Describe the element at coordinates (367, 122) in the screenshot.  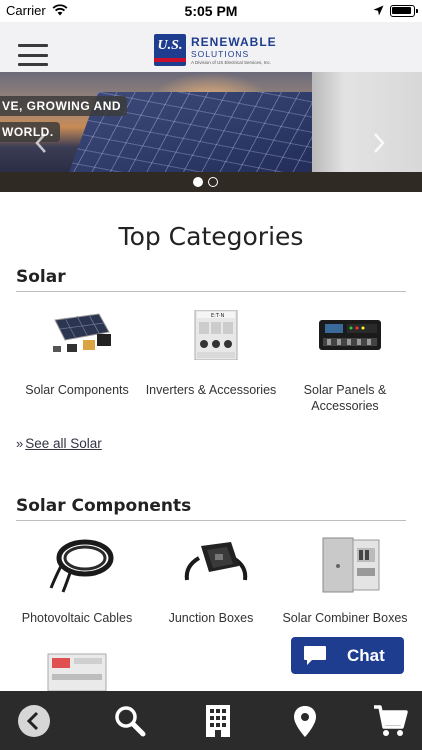
I see `next-slide-preview` at that location.